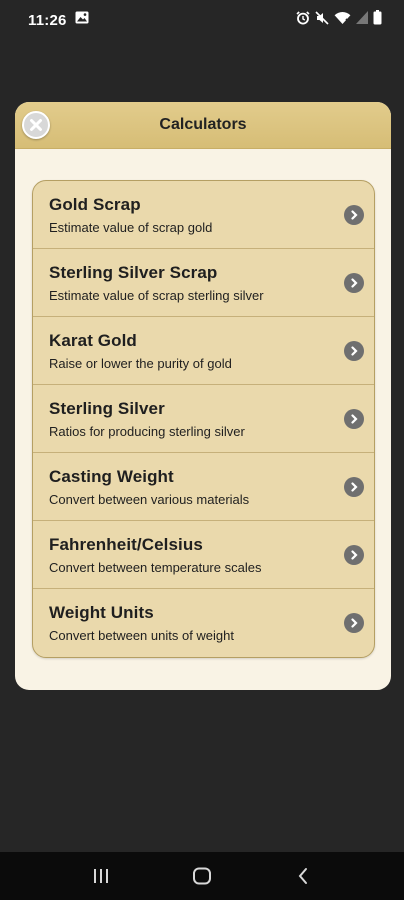 The image size is (404, 900). I want to click on item-title: Sterling Silver, so click(107, 408).